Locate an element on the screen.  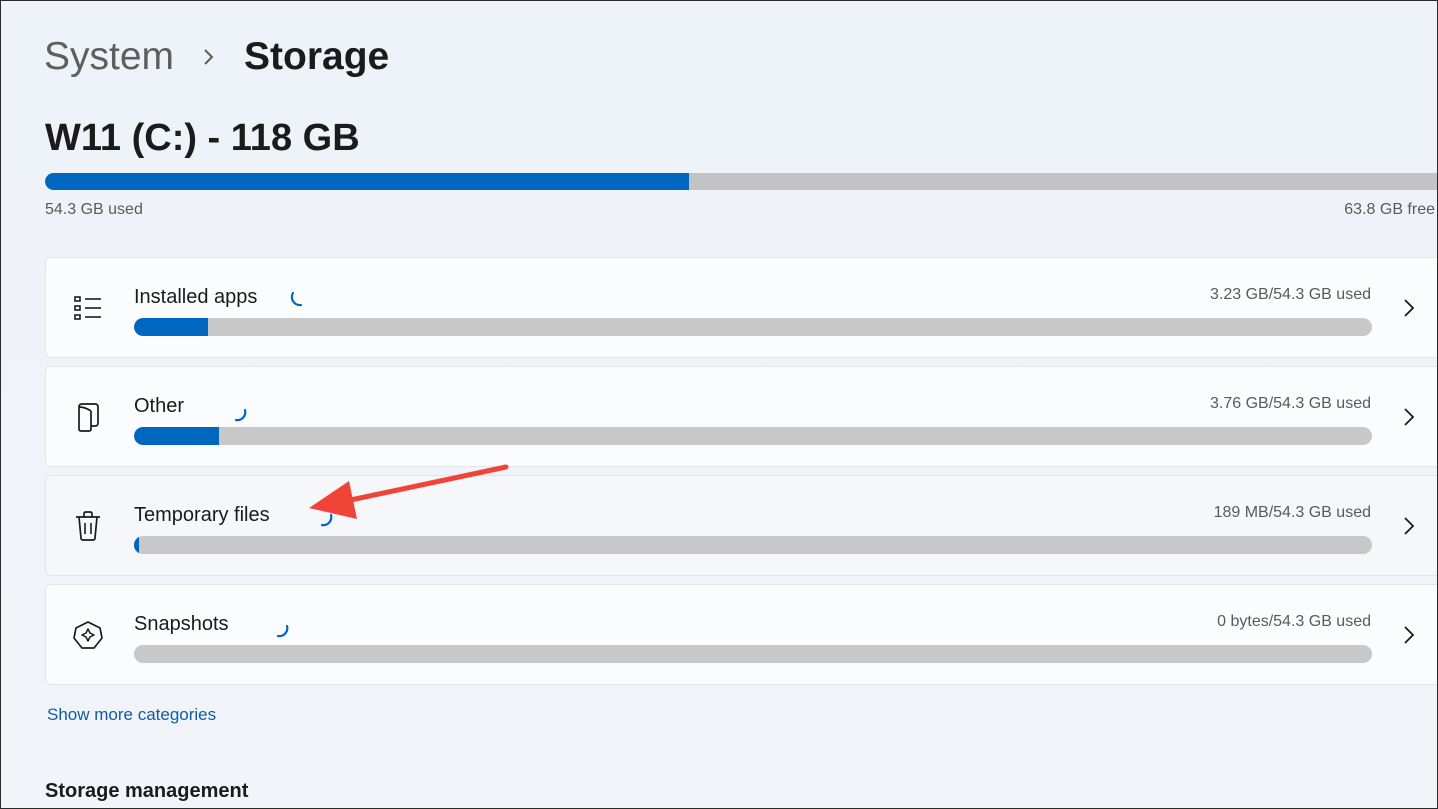
trash-icon is located at coordinates (88, 526).